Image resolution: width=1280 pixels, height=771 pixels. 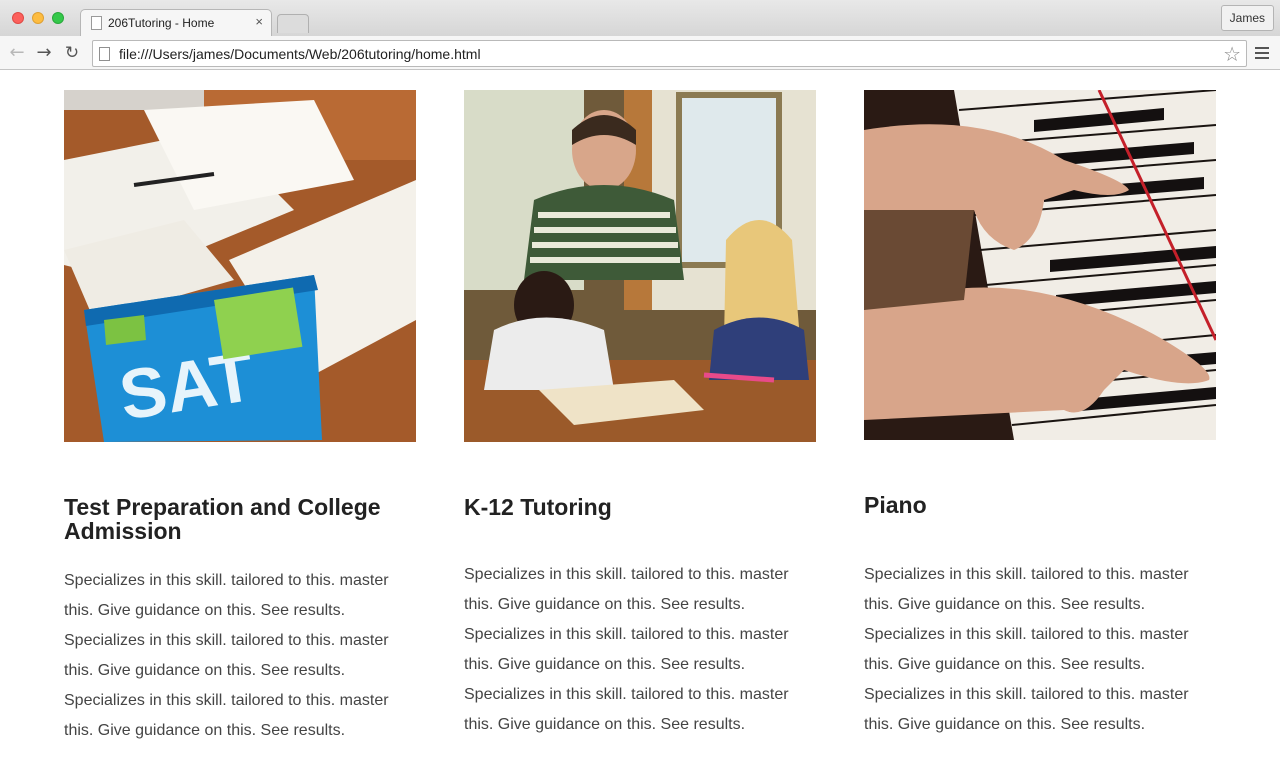 What do you see at coordinates (44, 53) in the screenshot?
I see `forward-arrow-icon: →` at bounding box center [44, 53].